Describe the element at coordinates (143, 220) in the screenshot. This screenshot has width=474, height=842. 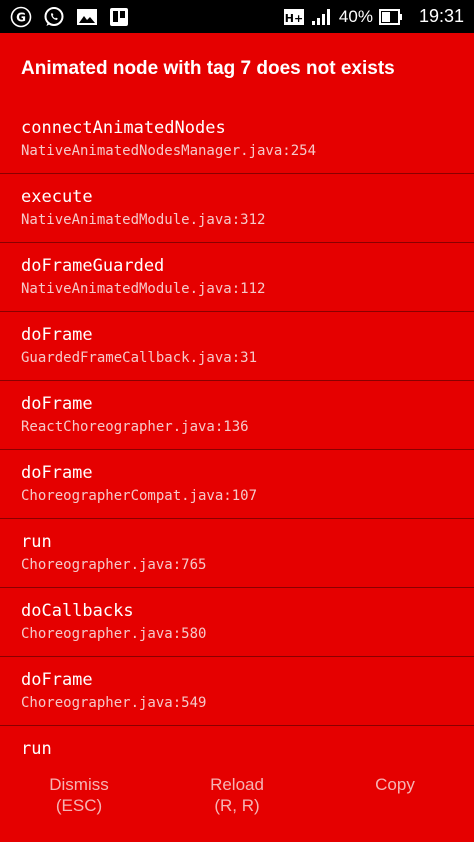
I see `frame-file: NativeAnimatedModule.java:312` at that location.